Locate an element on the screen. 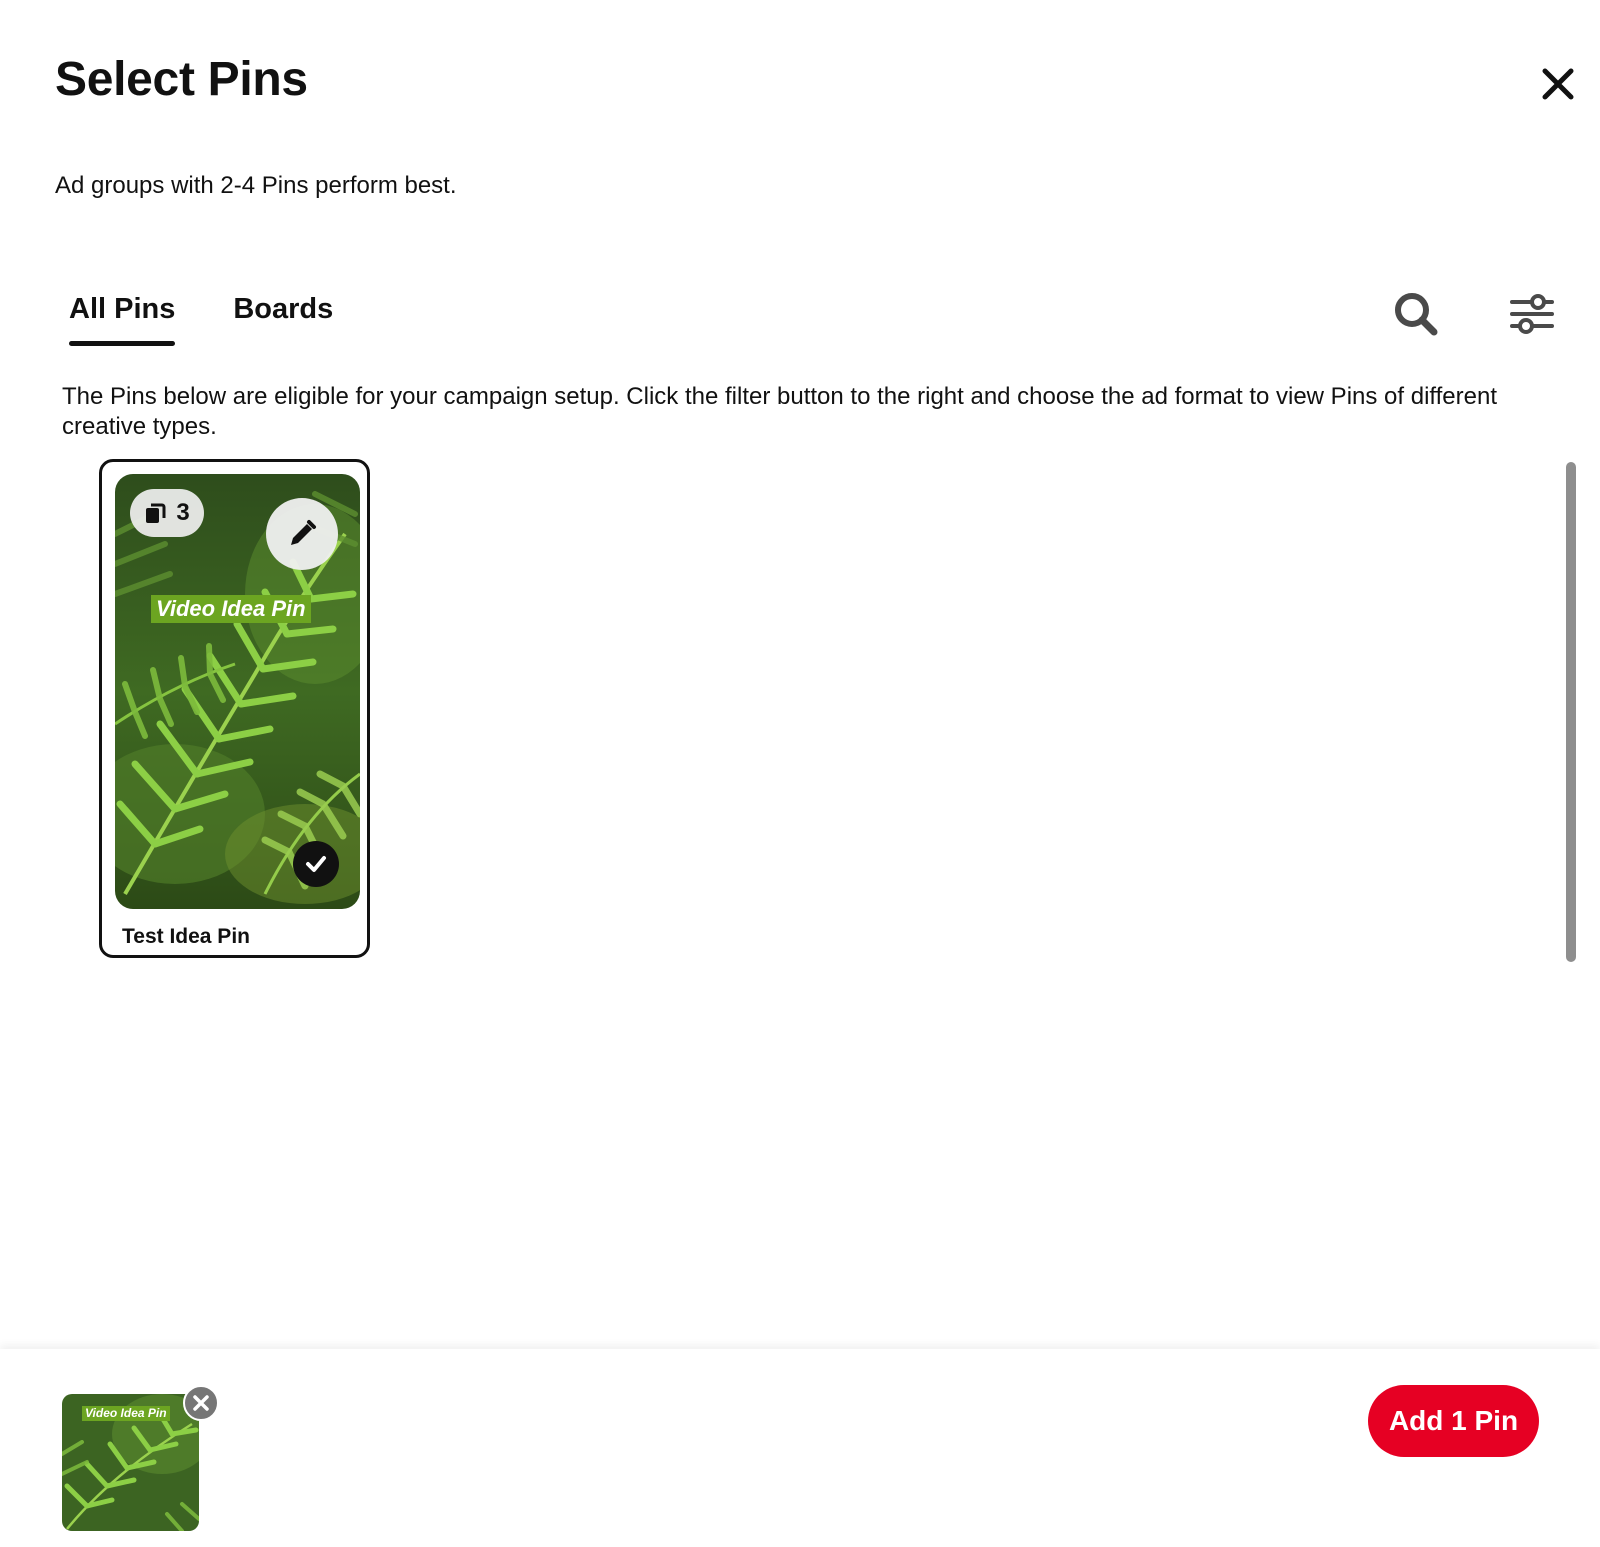 The image size is (1600, 1547). close-circle-icon is located at coordinates (201, 1403).